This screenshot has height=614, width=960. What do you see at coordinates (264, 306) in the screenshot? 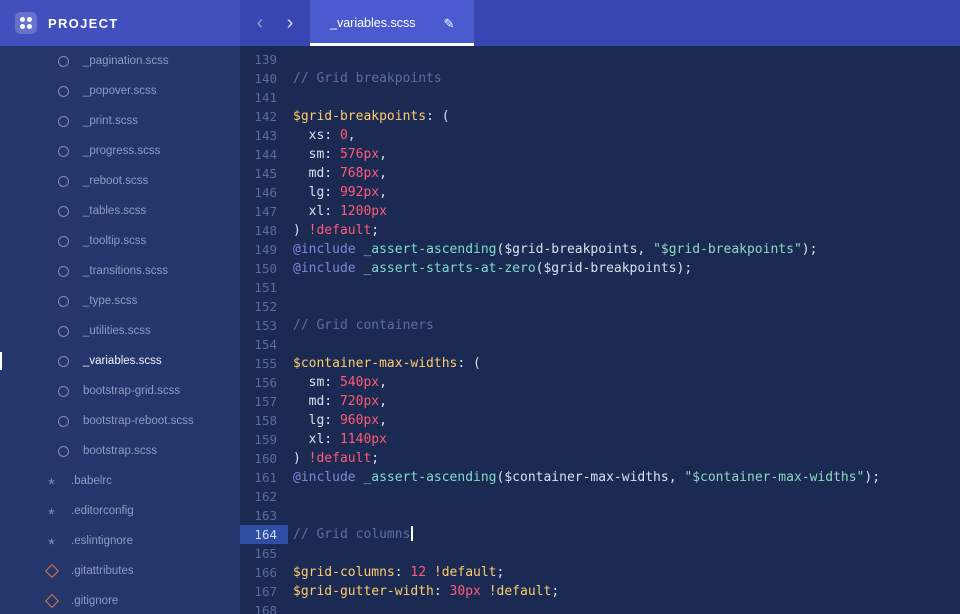
I see `line-number: 152` at bounding box center [264, 306].